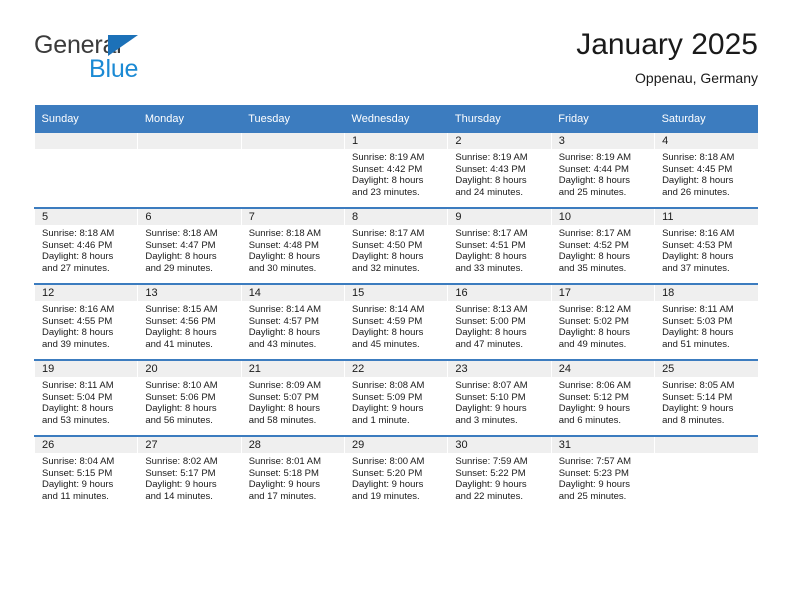  What do you see at coordinates (396, 293) in the screenshot?
I see `day-number: 15` at bounding box center [396, 293].